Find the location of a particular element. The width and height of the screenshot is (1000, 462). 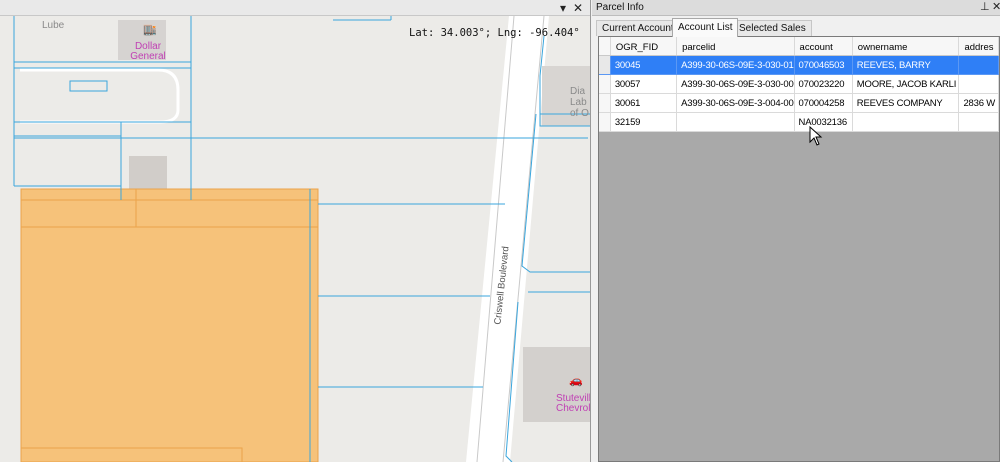

lube-label: Lube is located at coordinates (53, 25).